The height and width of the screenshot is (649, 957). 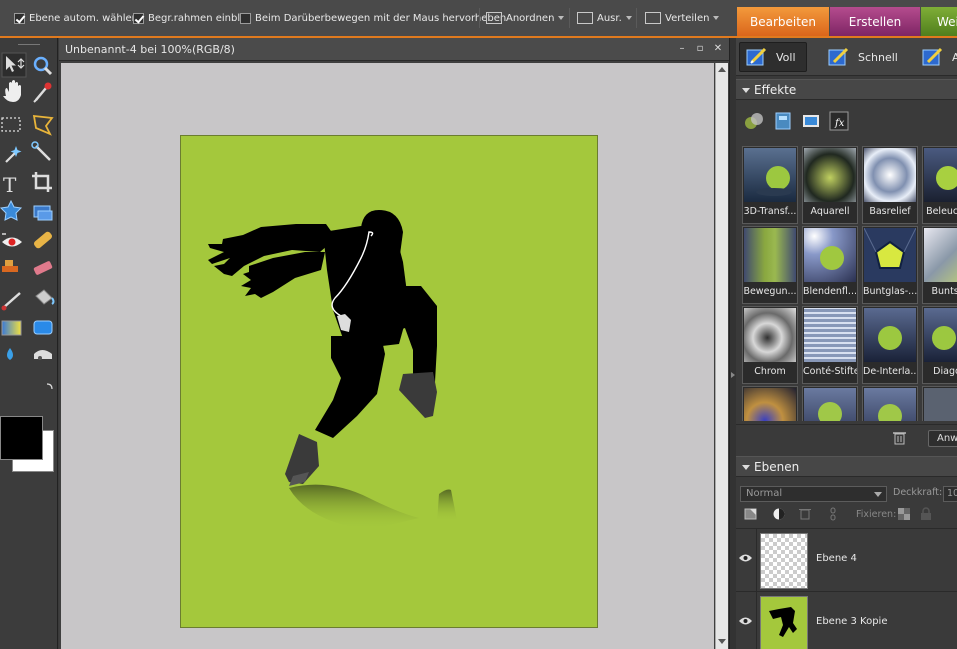 I want to click on paint-bucket-tool-icon, so click(x=45, y=297).